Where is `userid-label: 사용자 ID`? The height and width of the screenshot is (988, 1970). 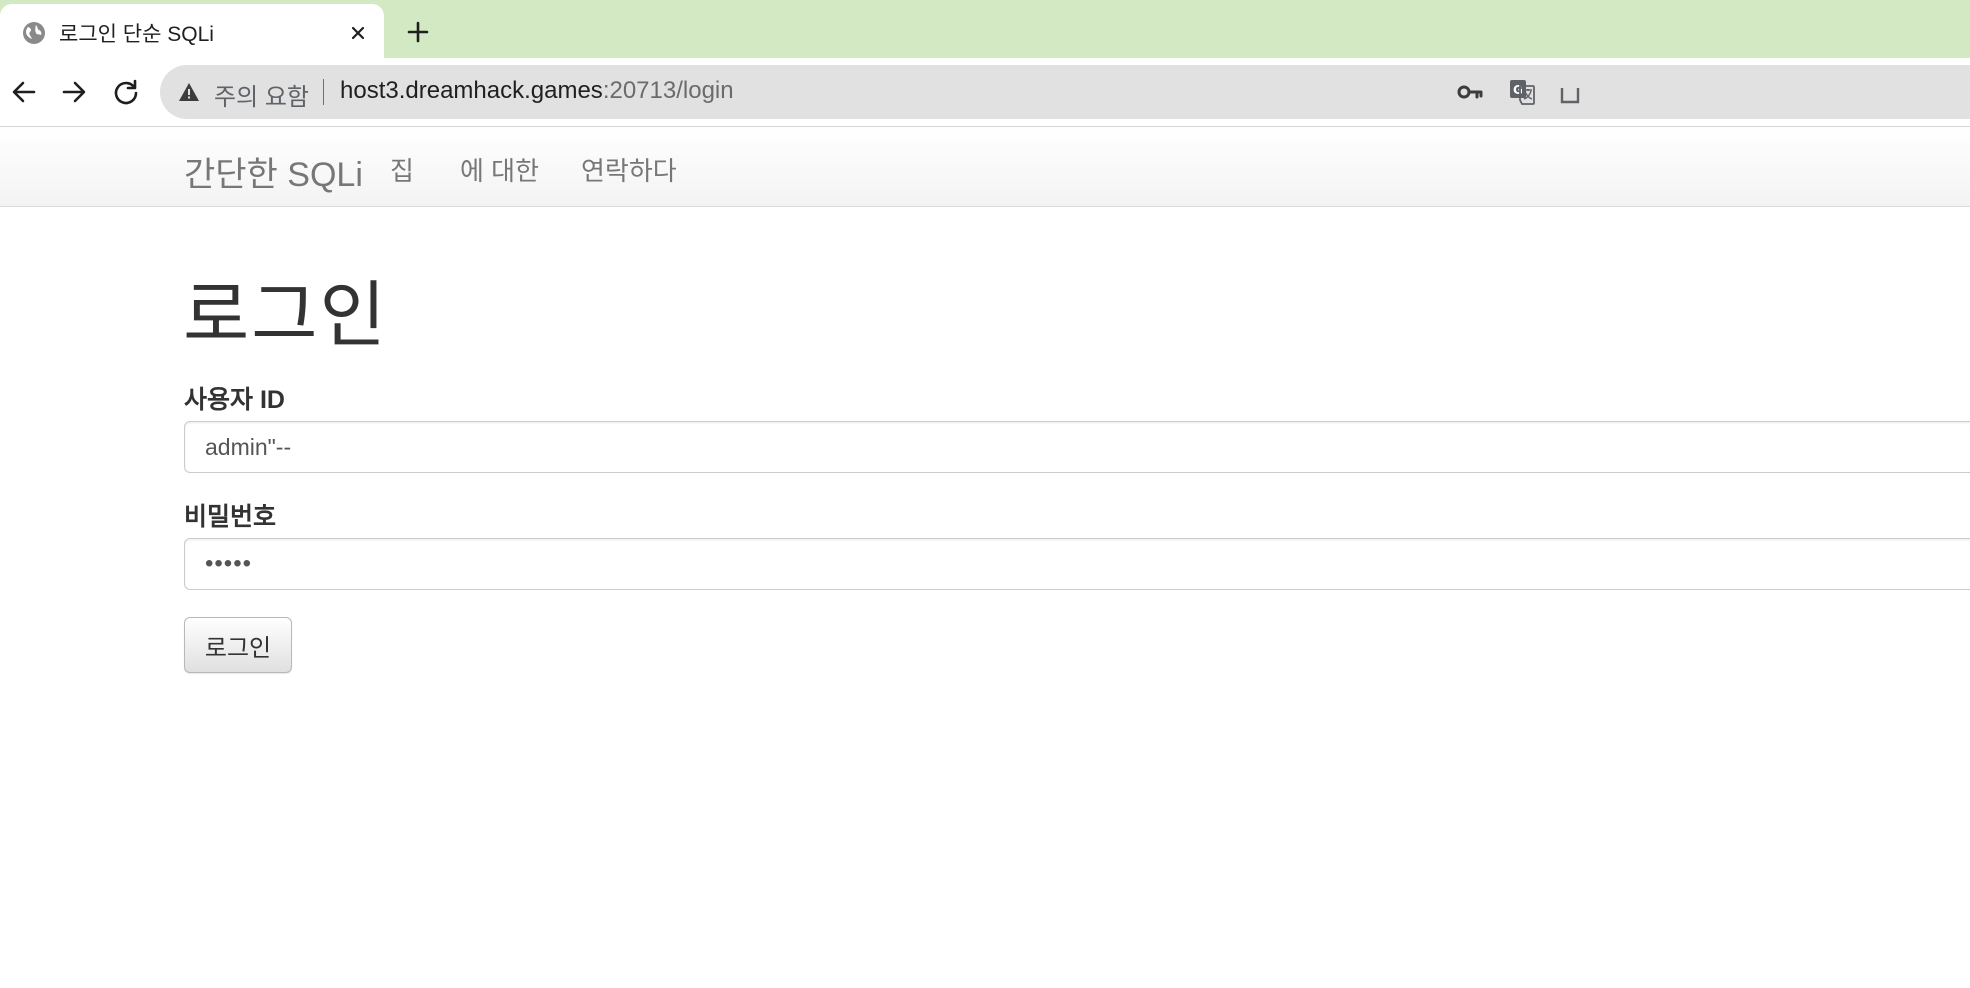 userid-label: 사용자 ID is located at coordinates (234, 400).